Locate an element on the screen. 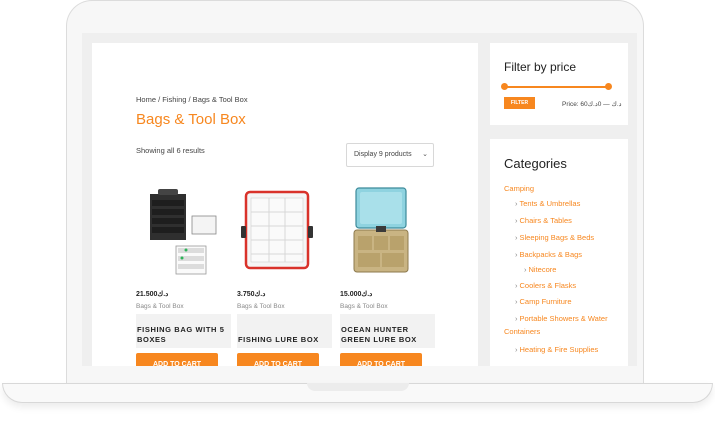  sort-select: Display 9 products ⌄ is located at coordinates (390, 155).